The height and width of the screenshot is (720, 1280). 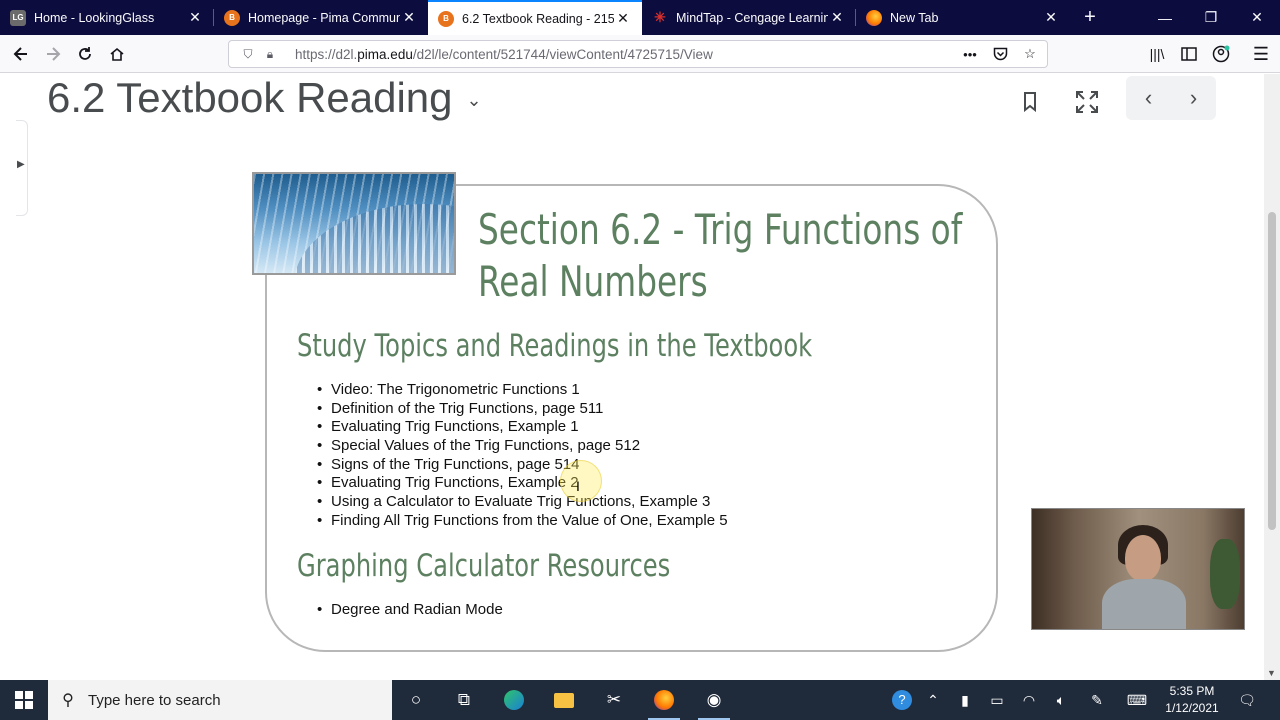 I want to click on chevron-down-icon: ⌄, so click(x=474, y=100).